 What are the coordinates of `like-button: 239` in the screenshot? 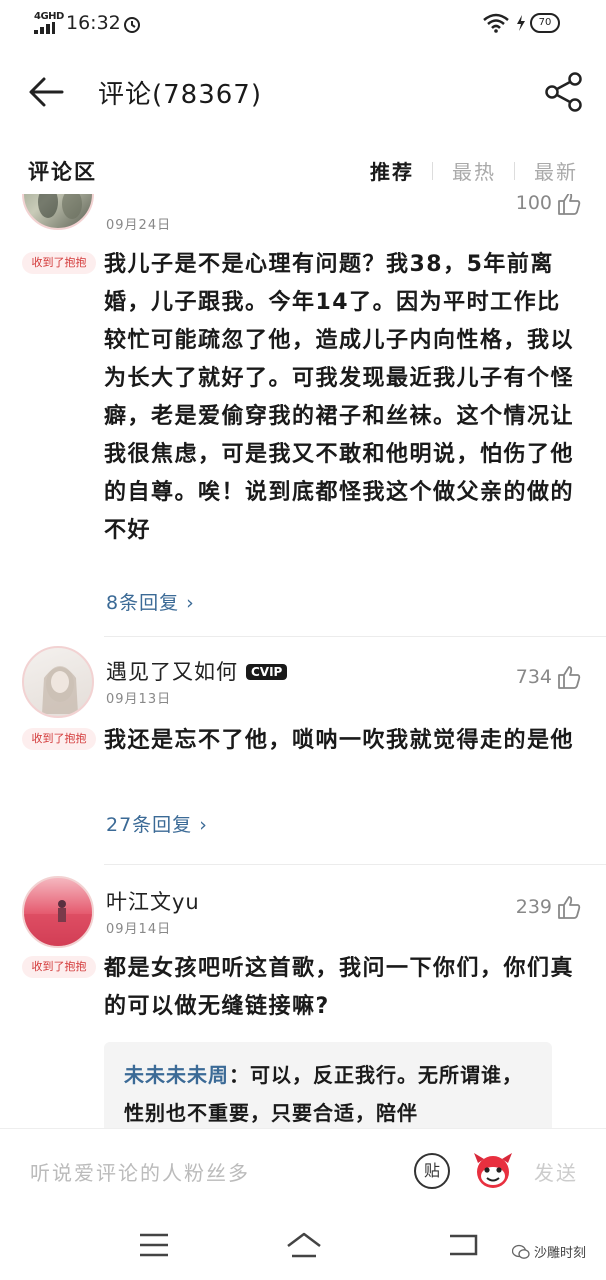 It's located at (549, 907).